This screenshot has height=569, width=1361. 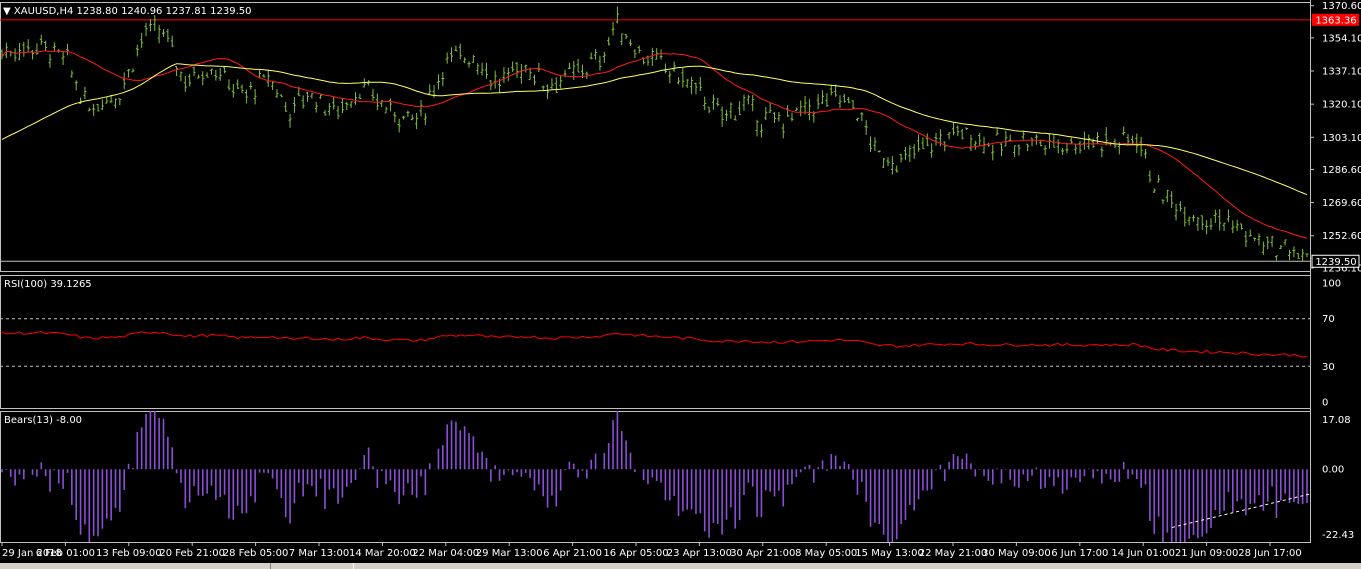 I want to click on current-price-label: 1239.50, so click(x=1335, y=262).